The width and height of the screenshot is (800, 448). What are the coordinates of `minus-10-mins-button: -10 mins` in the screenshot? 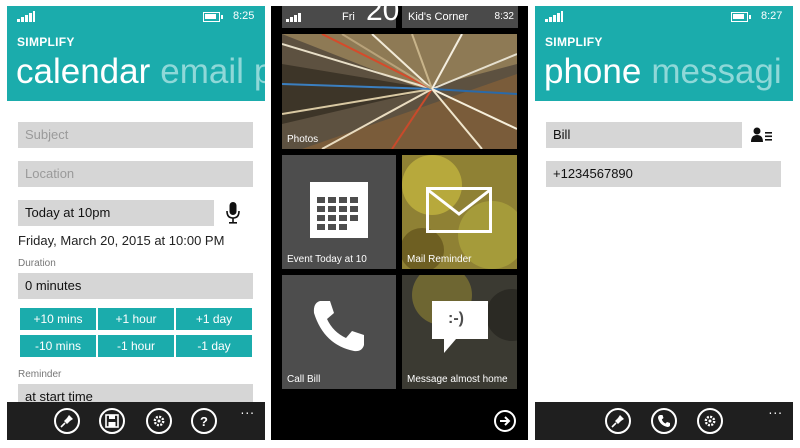 It's located at (58, 346).